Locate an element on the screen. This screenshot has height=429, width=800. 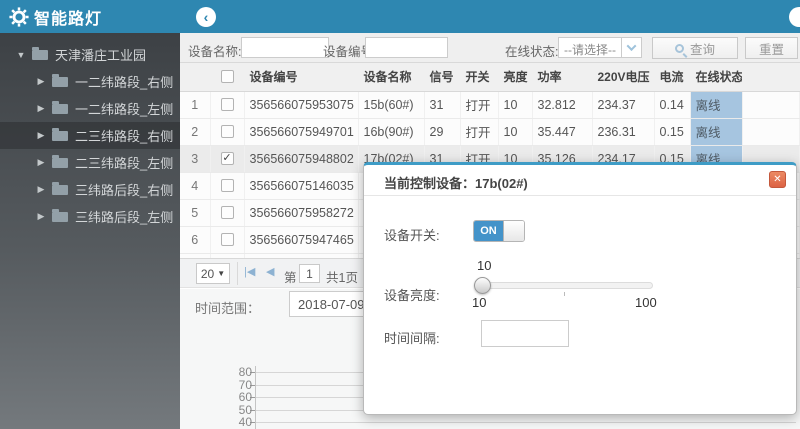
device-switch-toggle: ON is located at coordinates (499, 231).